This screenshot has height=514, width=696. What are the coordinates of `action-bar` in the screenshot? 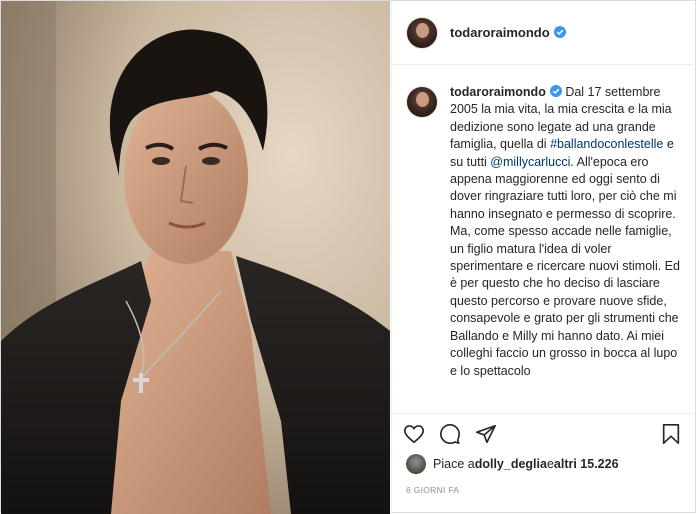 It's located at (544, 433).